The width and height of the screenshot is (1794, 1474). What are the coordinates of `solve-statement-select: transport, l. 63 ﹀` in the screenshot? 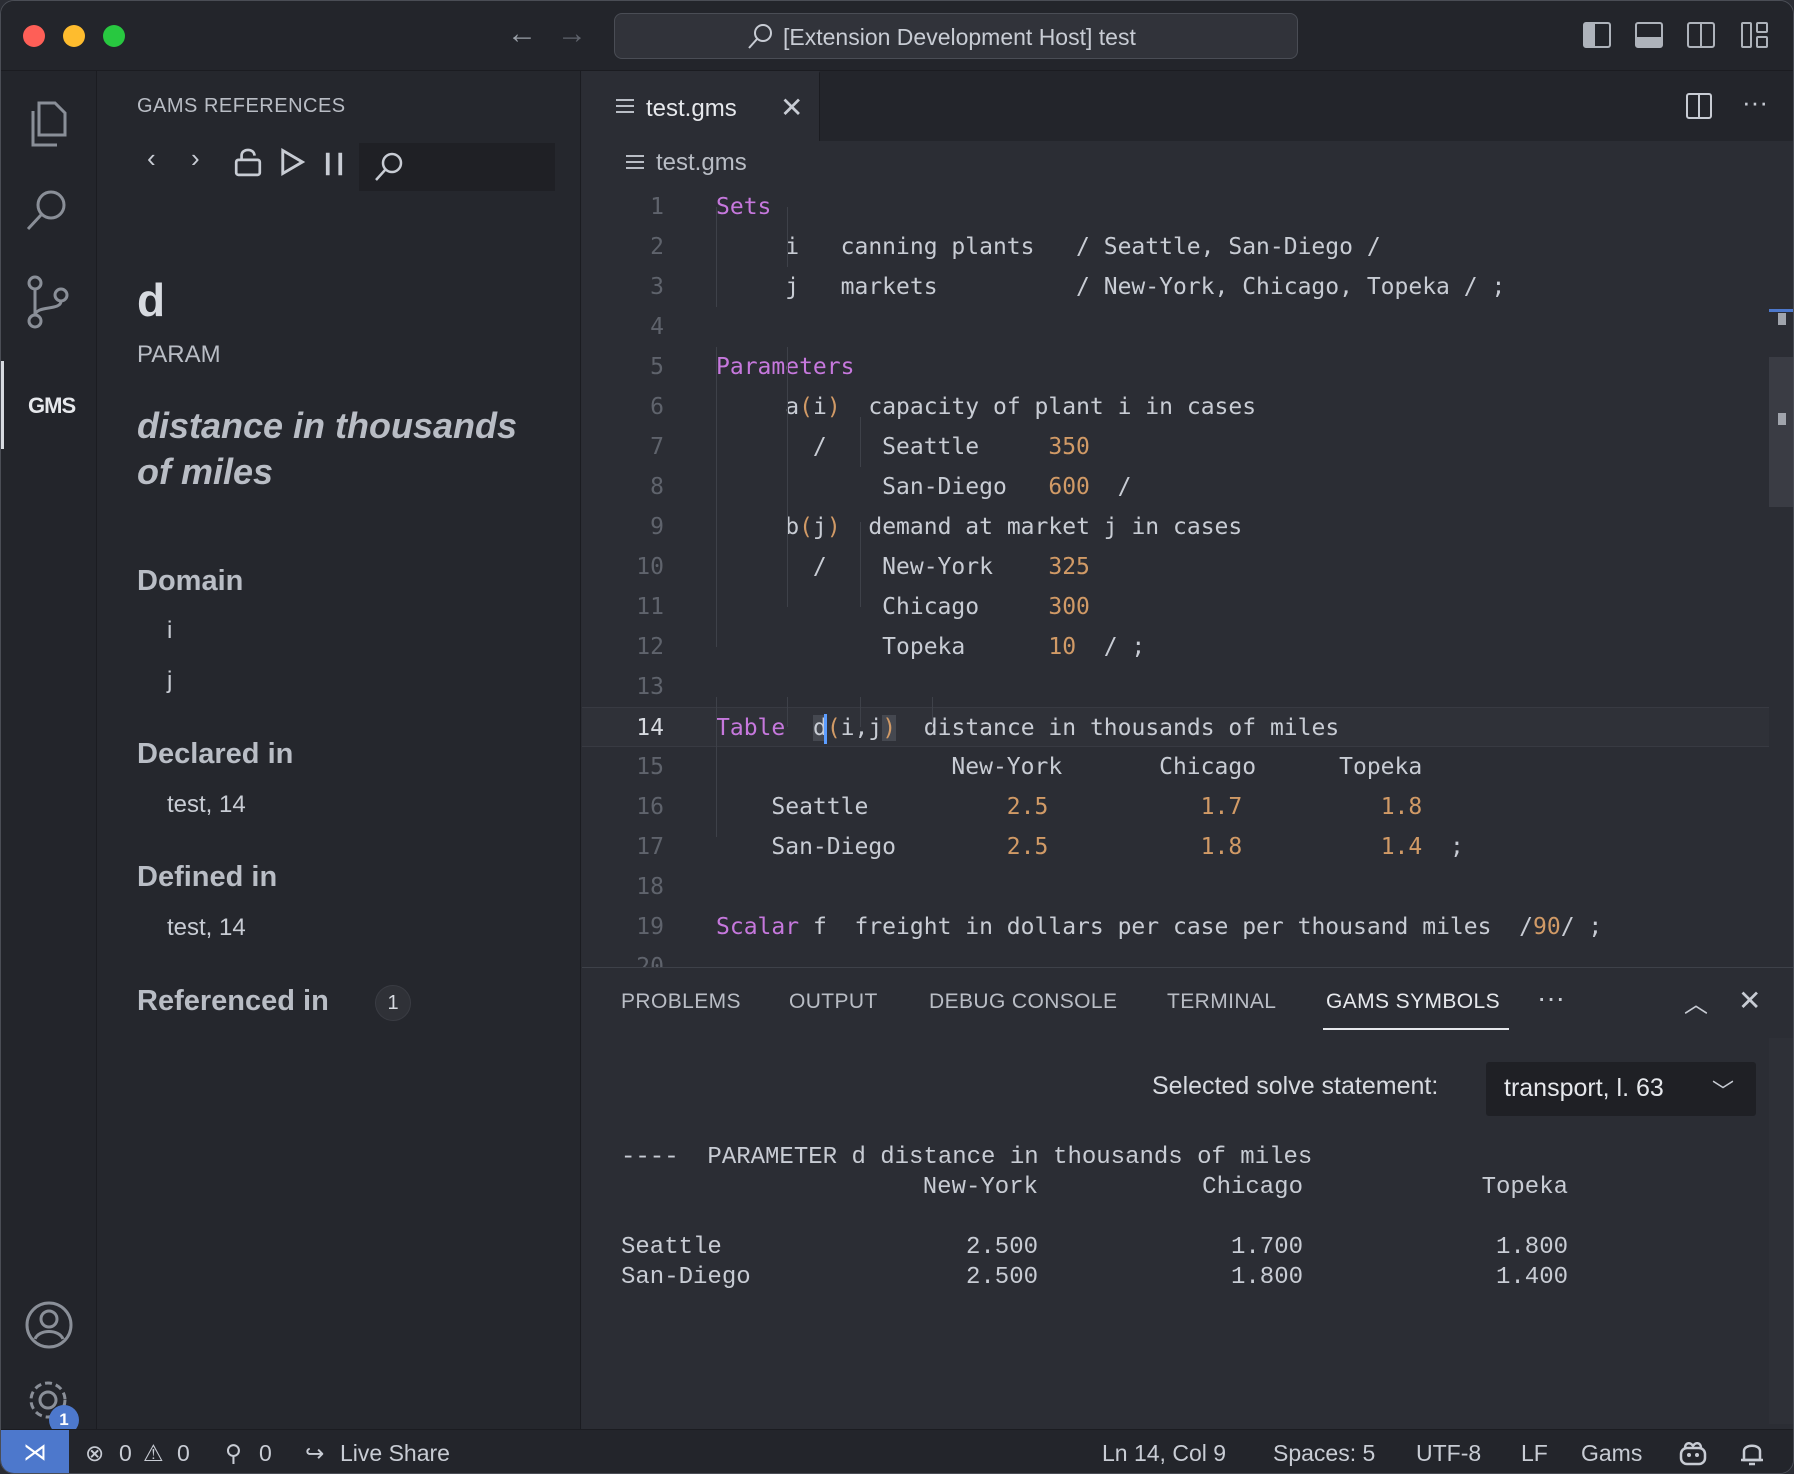 It's located at (1621, 1089).